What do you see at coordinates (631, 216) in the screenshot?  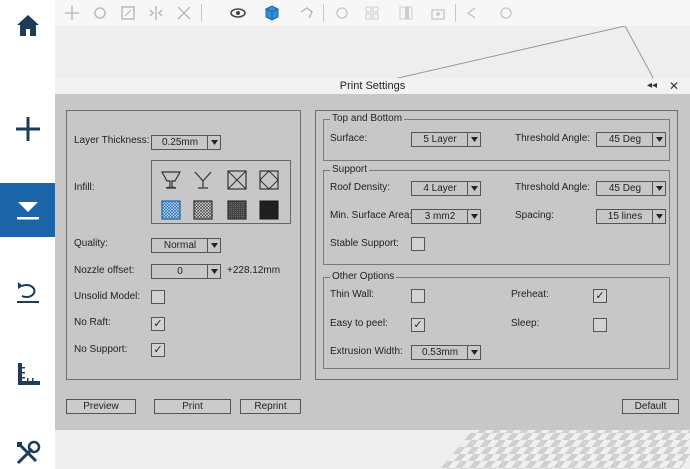 I see `spacing-select: 15 lines` at bounding box center [631, 216].